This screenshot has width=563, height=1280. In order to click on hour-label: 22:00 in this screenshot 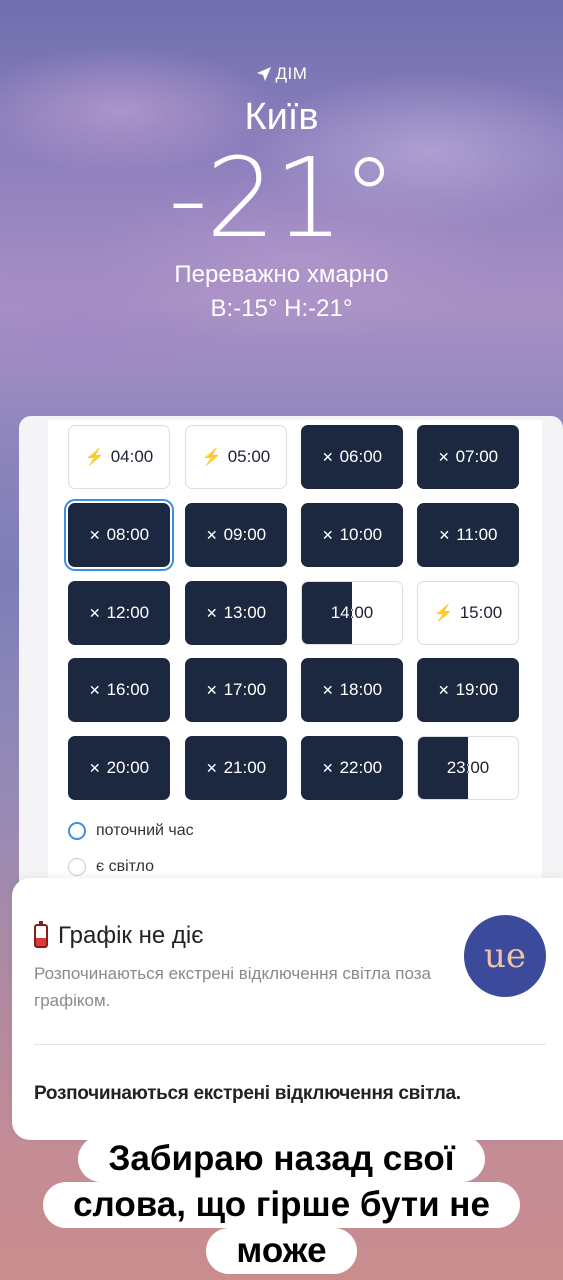, I will do `click(361, 767)`.